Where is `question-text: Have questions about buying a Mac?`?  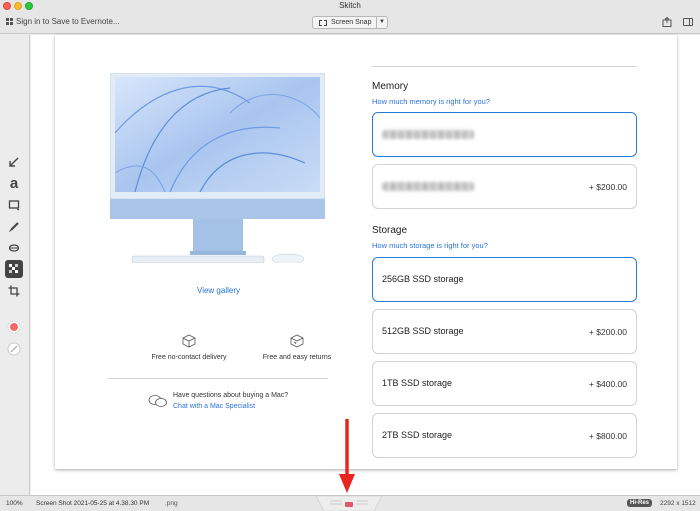
question-text: Have questions about buying a Mac? is located at coordinates (231, 395).